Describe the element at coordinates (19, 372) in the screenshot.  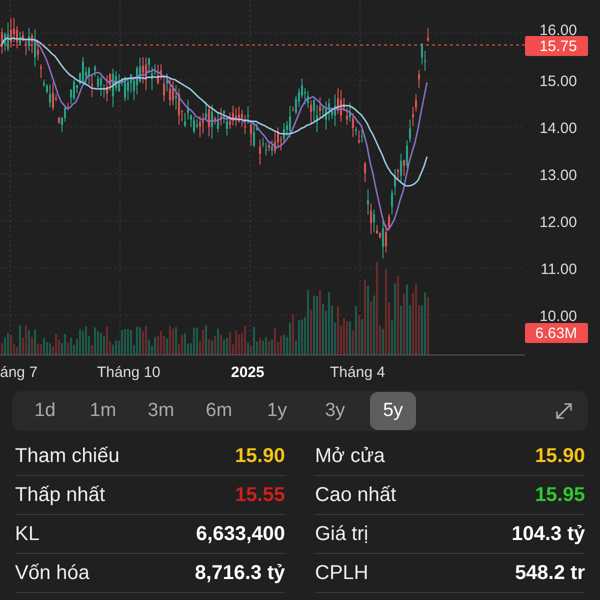
I see `axis-label: áng 7` at that location.